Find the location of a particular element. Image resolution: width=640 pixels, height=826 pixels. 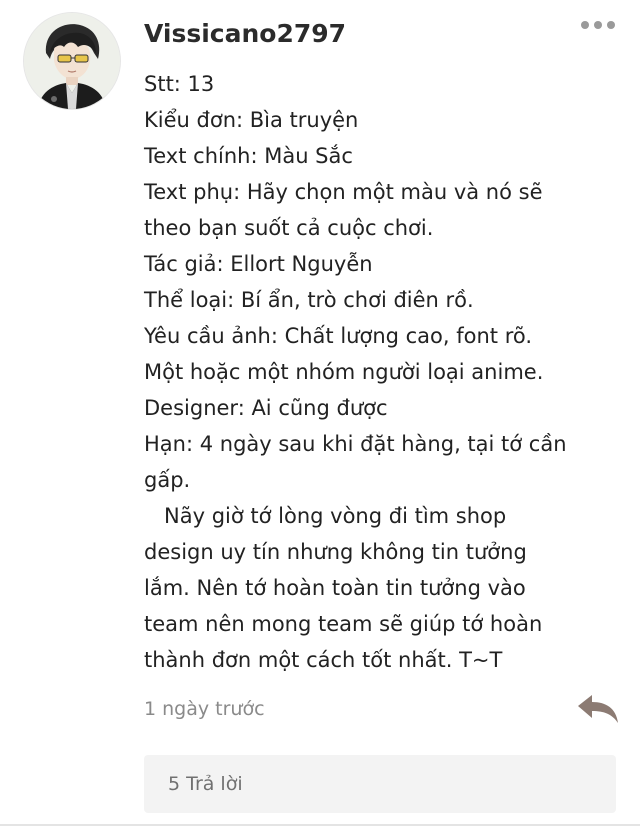

comment-line: gấp. is located at coordinates (167, 480).